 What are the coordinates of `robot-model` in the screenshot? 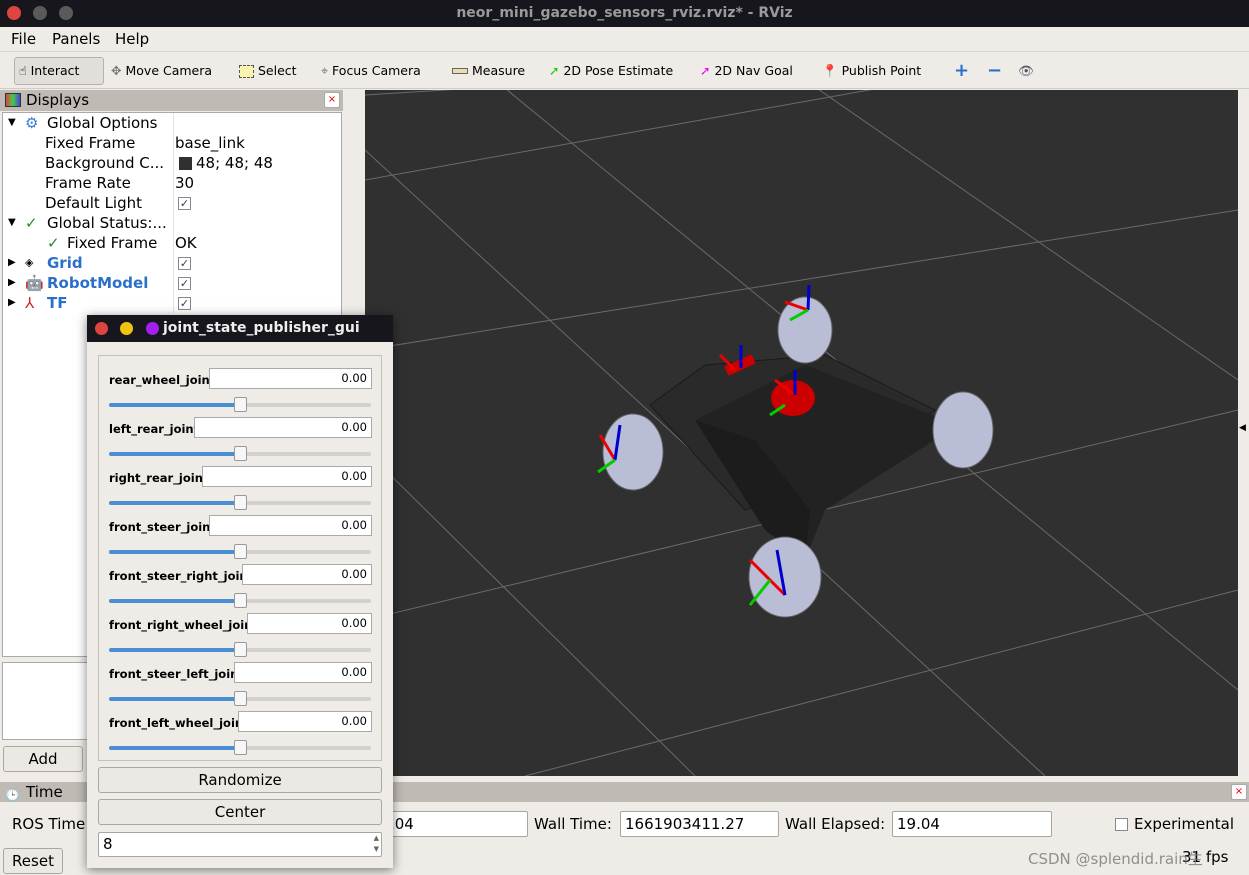 It's located at (798, 457).